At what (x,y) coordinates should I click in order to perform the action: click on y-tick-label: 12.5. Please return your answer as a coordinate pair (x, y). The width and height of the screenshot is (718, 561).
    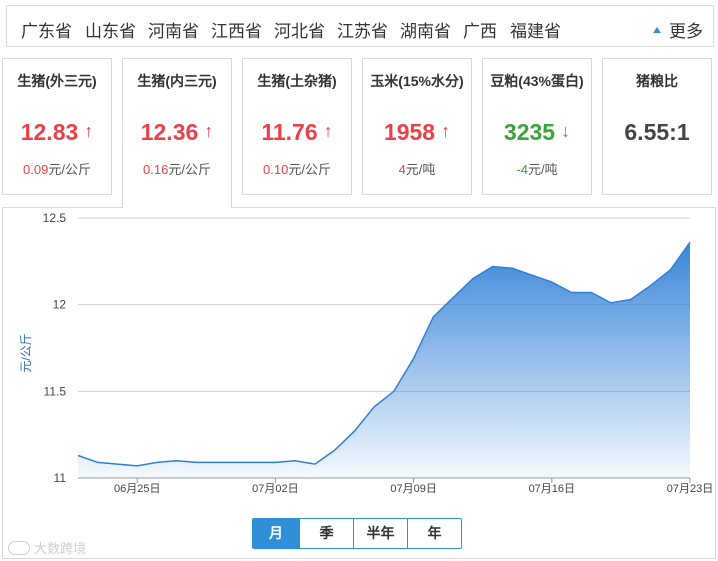
    Looking at the image, I should click on (55, 218).